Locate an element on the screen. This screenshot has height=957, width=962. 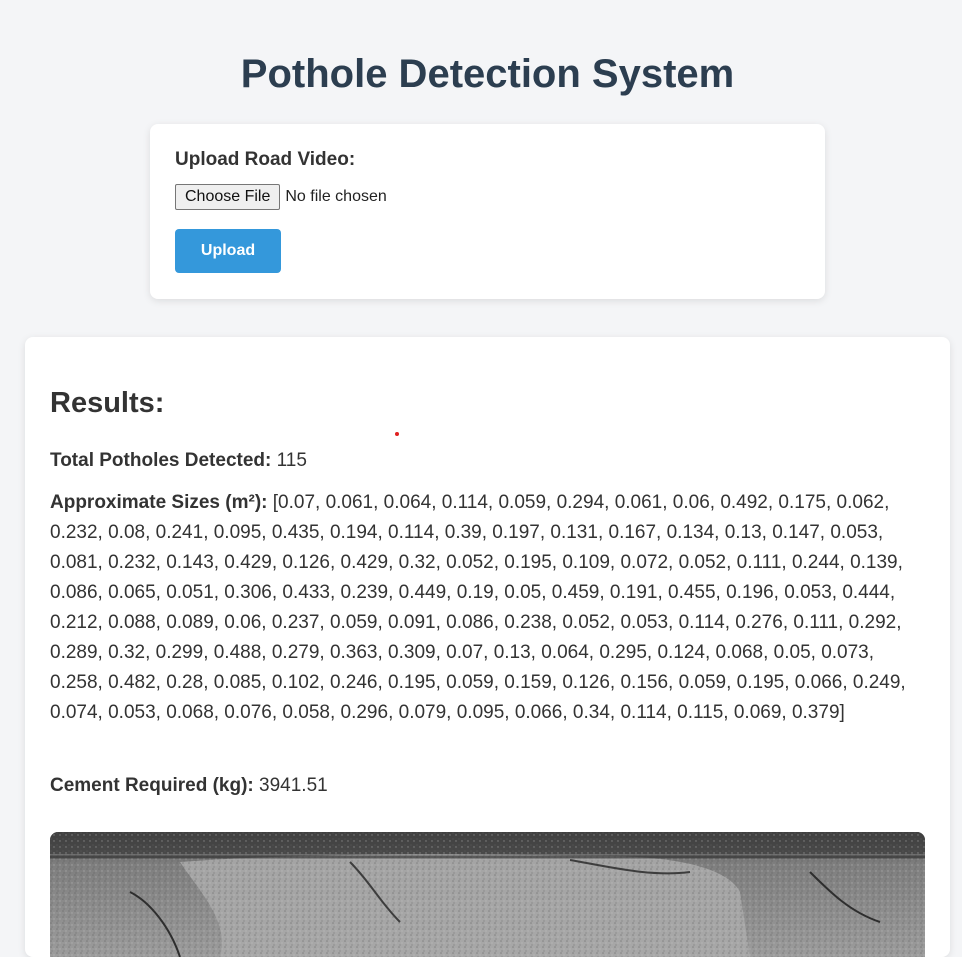
approximate-sizes-label: Approximate Sizes (m²): is located at coordinates (159, 502).